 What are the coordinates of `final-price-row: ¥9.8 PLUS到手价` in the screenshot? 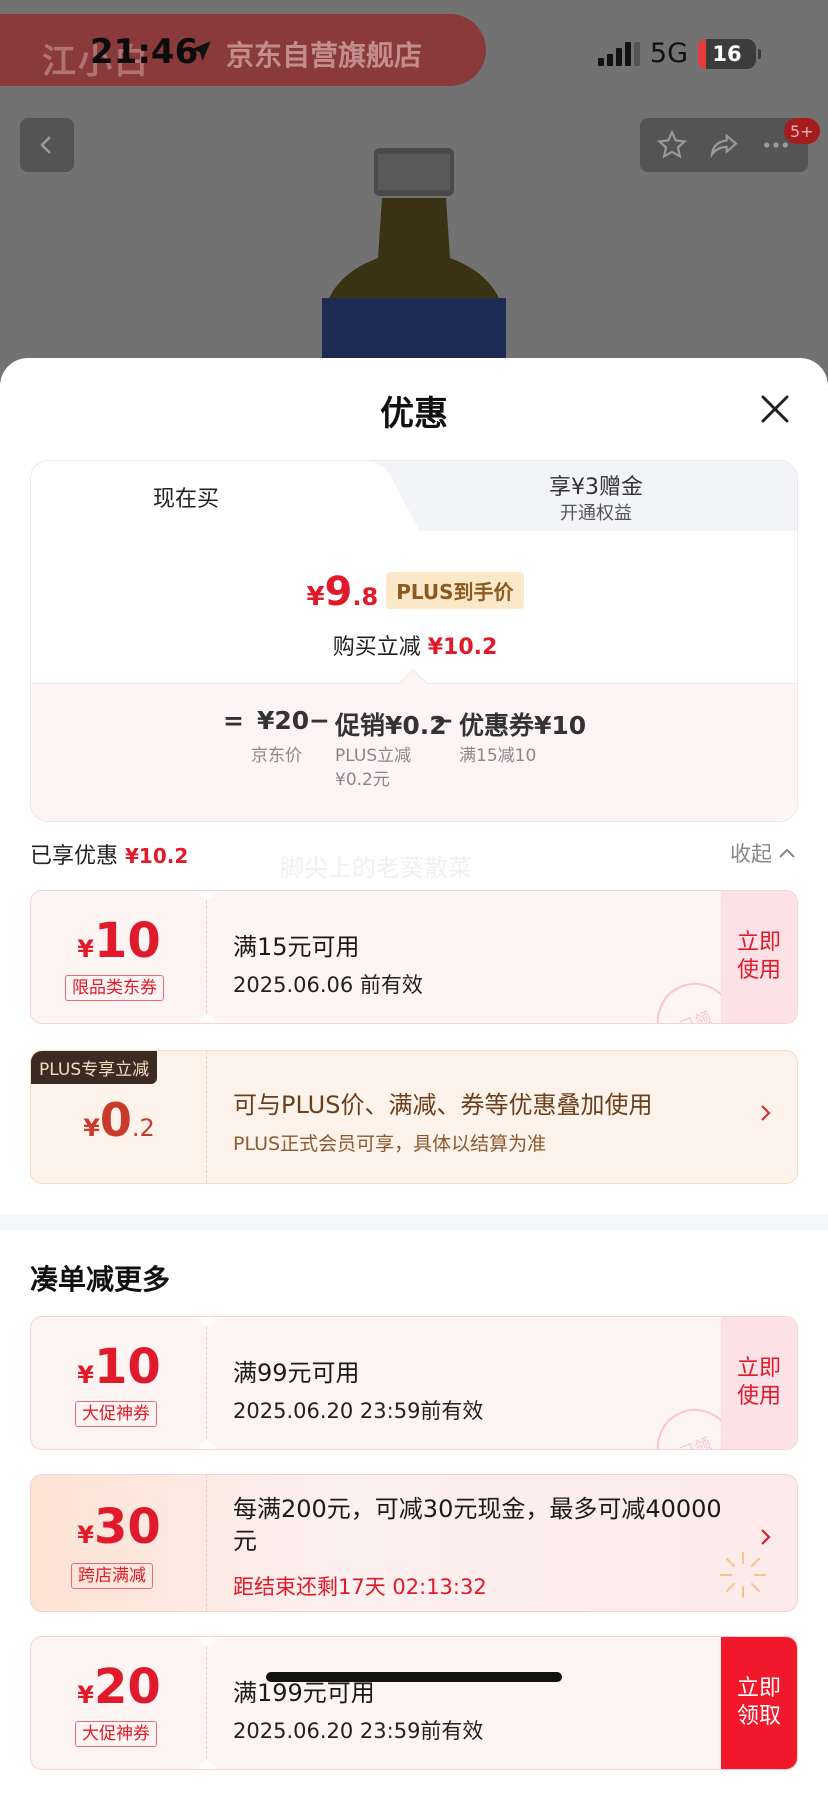 It's located at (414, 592).